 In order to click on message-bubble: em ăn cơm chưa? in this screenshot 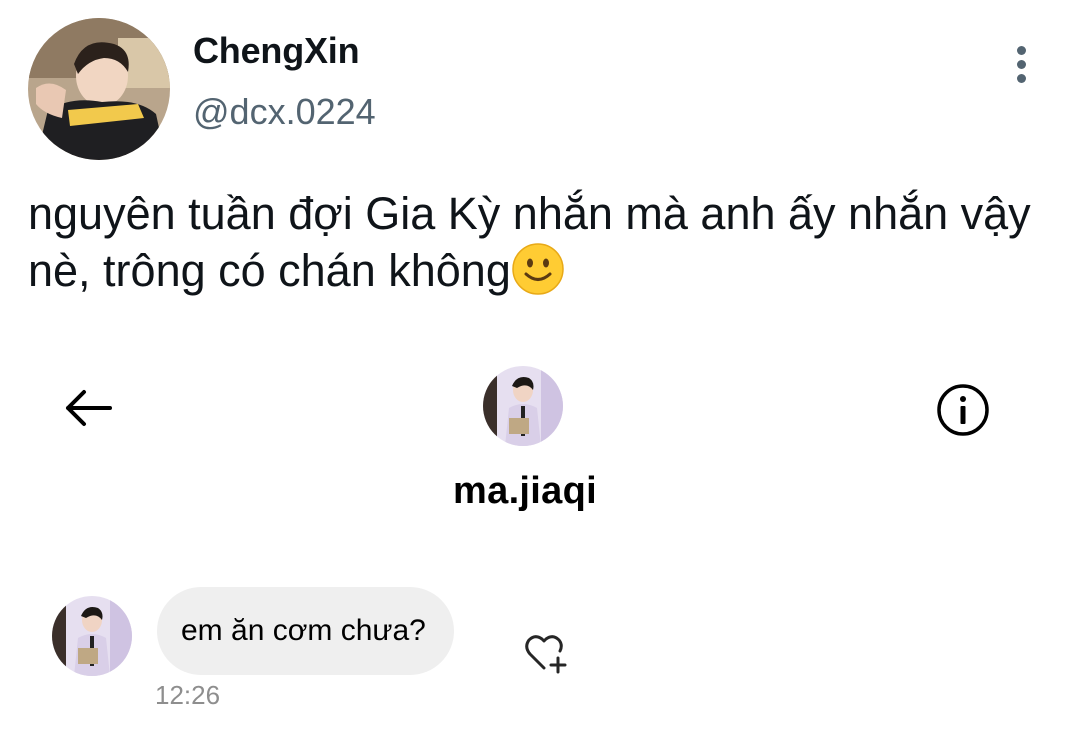, I will do `click(305, 631)`.